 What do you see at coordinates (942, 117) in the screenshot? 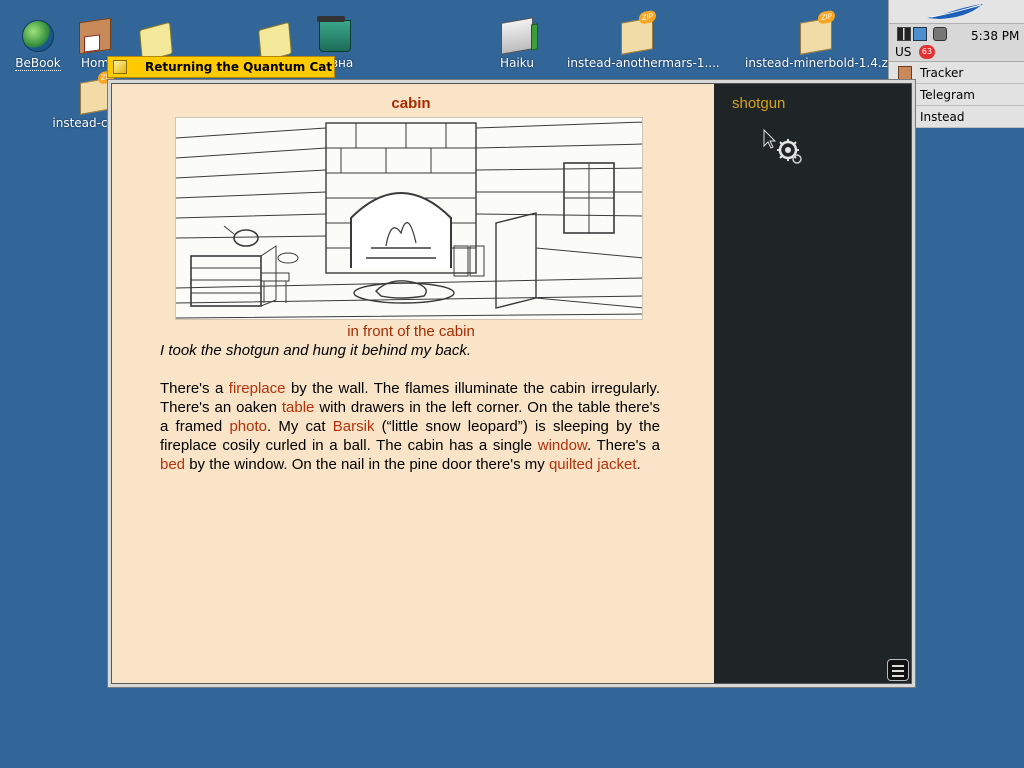
I see `deskbar-item-label: Instead` at bounding box center [942, 117].